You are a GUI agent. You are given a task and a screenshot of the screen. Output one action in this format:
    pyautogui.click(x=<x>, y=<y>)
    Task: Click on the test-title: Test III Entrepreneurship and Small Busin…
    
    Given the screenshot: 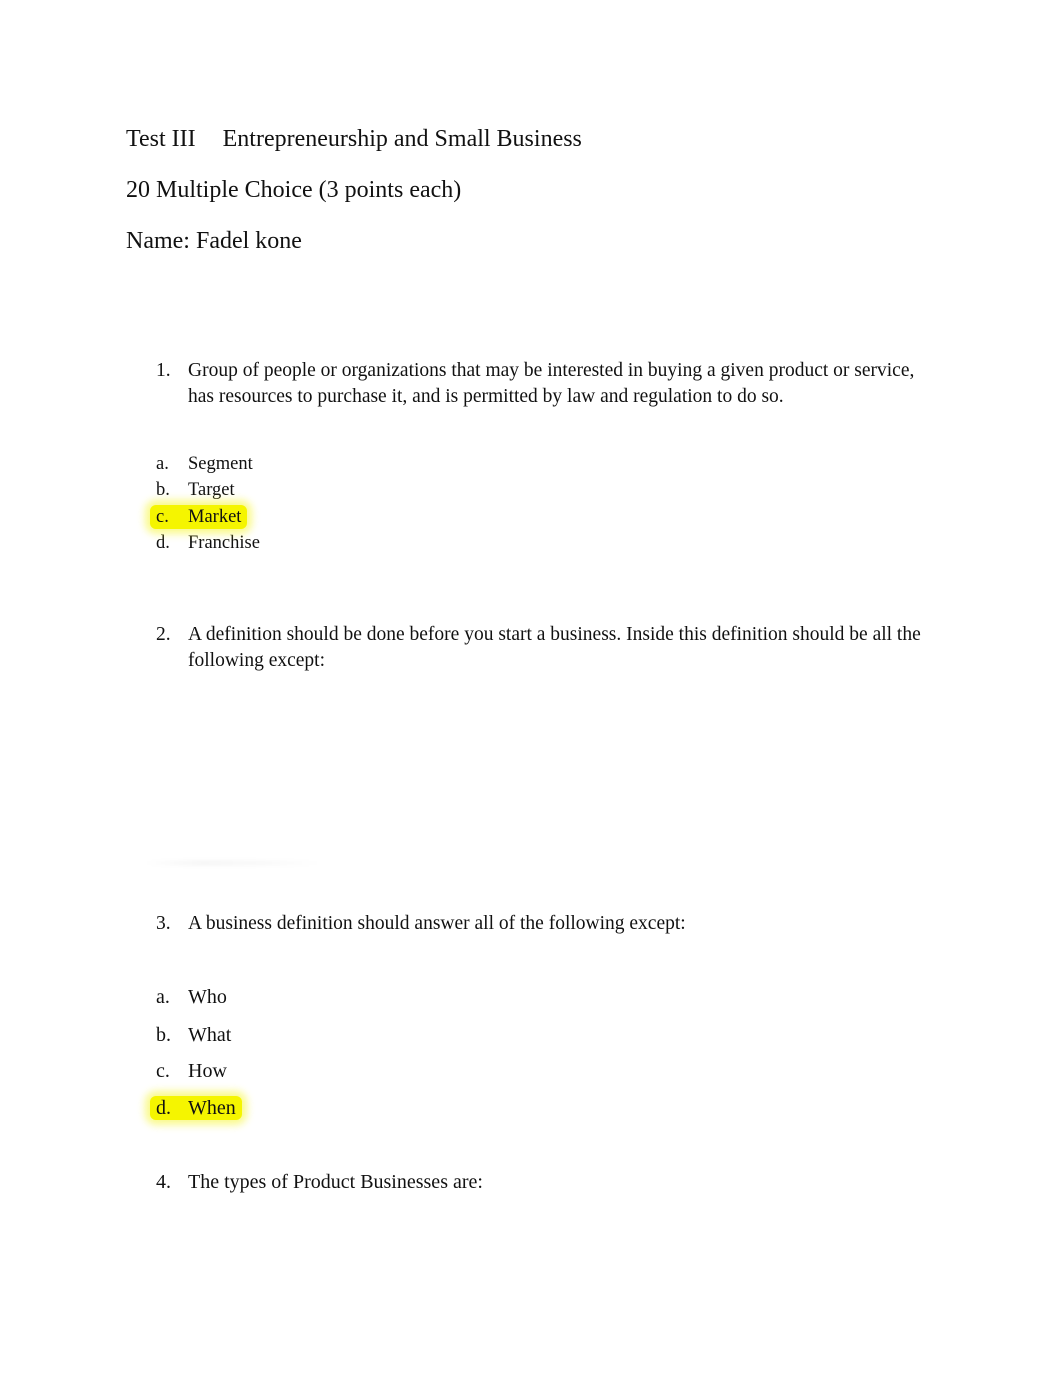 What is the action you would take?
    pyautogui.click(x=354, y=139)
    